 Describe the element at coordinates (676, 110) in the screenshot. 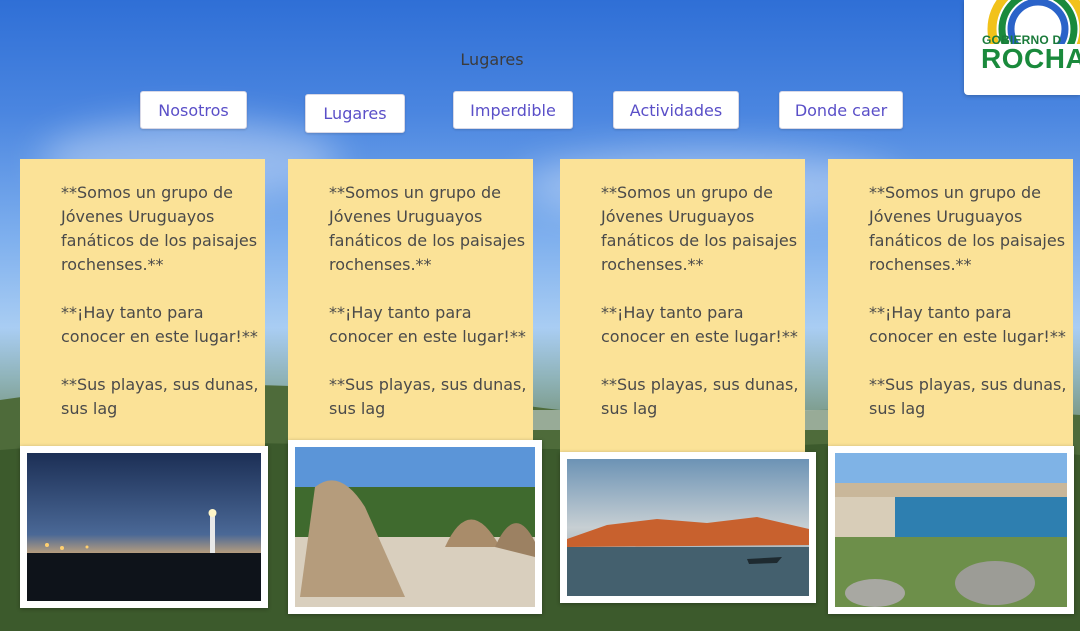

I see `nav-button-actividades: Actividades` at that location.